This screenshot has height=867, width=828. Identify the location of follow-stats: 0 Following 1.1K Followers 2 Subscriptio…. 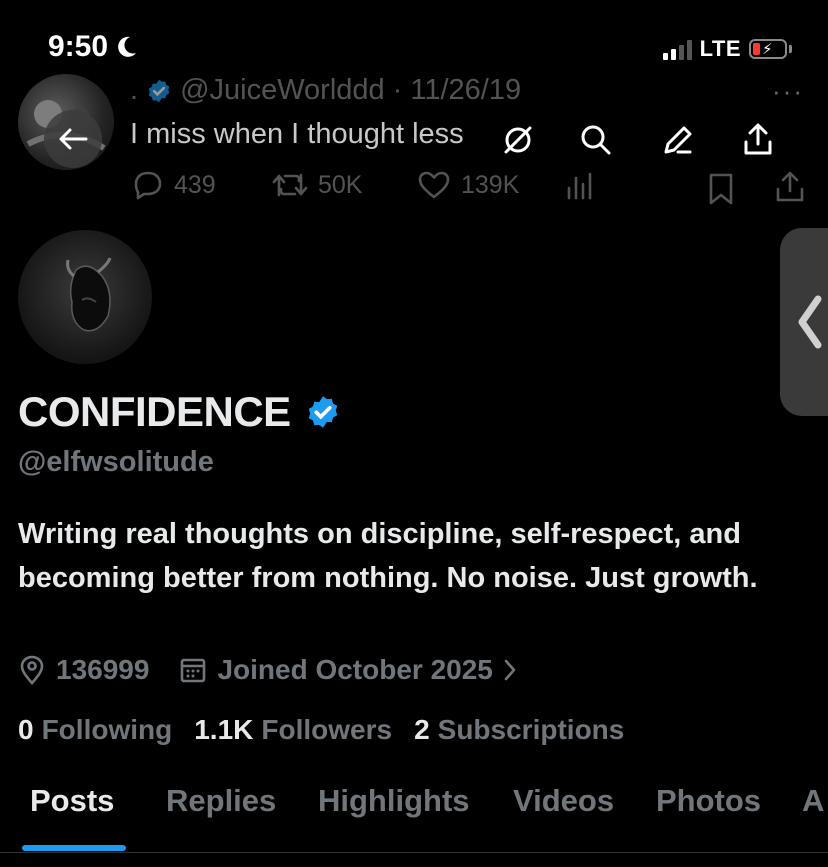
(328, 730).